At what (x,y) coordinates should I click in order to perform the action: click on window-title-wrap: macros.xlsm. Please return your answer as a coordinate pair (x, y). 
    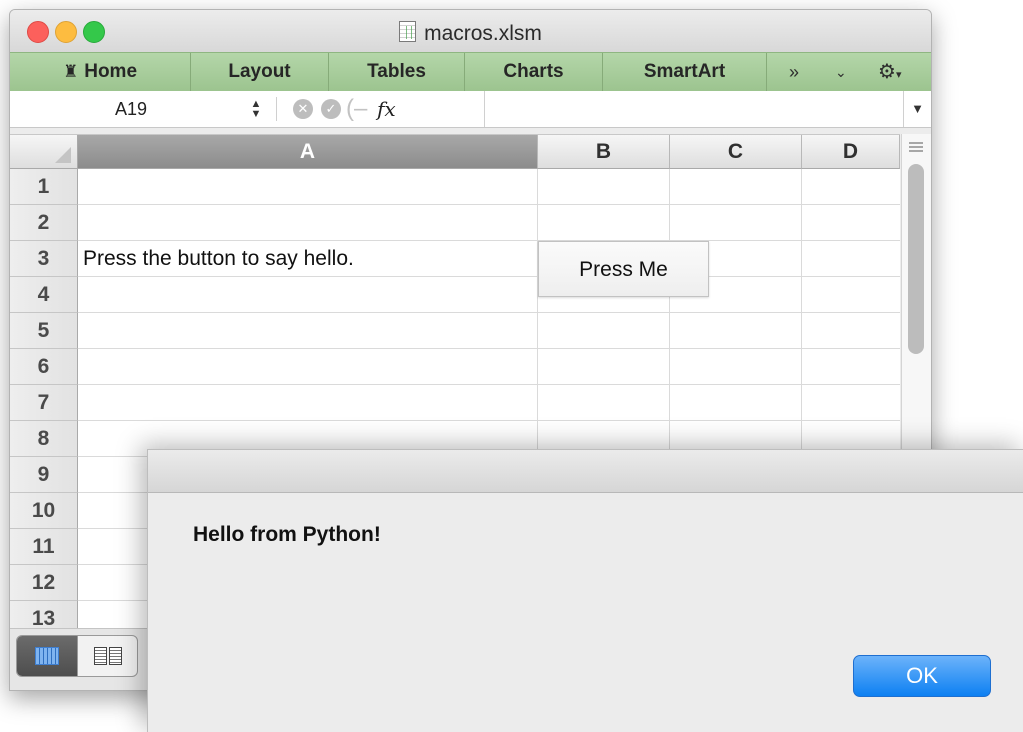
    Looking at the image, I should click on (470, 33).